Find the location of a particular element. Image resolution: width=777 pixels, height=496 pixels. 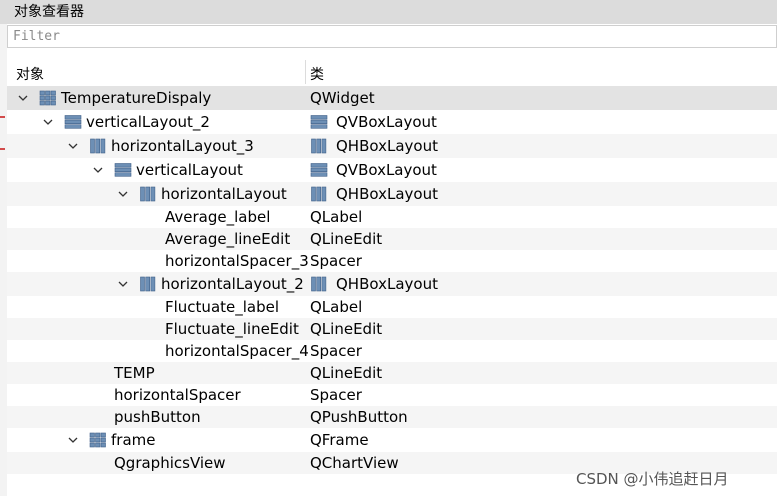

object-name: Fluctuate_lineEdit is located at coordinates (232, 329).